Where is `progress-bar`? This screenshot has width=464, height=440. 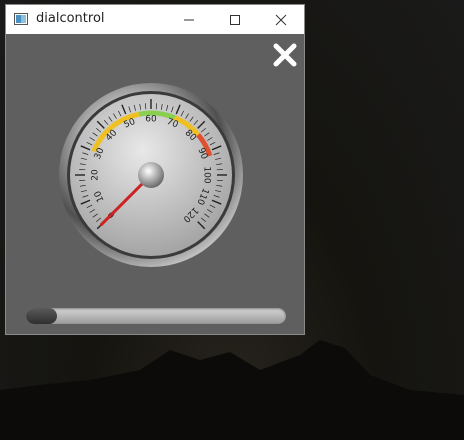 progress-bar is located at coordinates (156, 316).